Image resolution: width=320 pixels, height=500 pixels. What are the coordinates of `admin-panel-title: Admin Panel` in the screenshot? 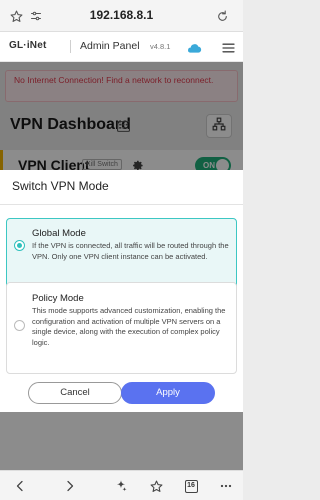 It's located at (110, 46).